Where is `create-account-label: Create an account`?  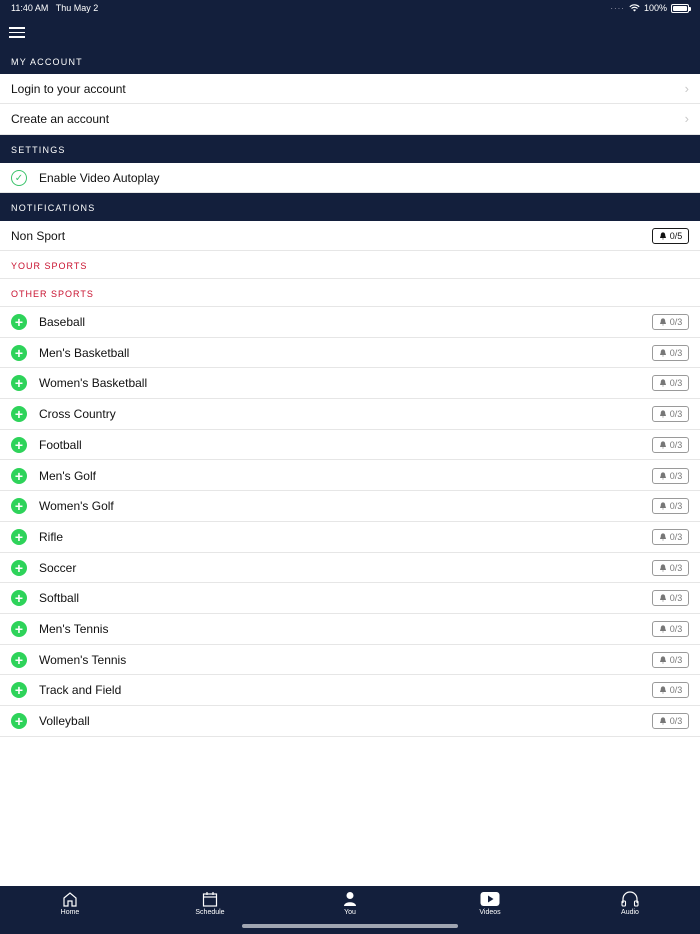
create-account-label: Create an account is located at coordinates (60, 119).